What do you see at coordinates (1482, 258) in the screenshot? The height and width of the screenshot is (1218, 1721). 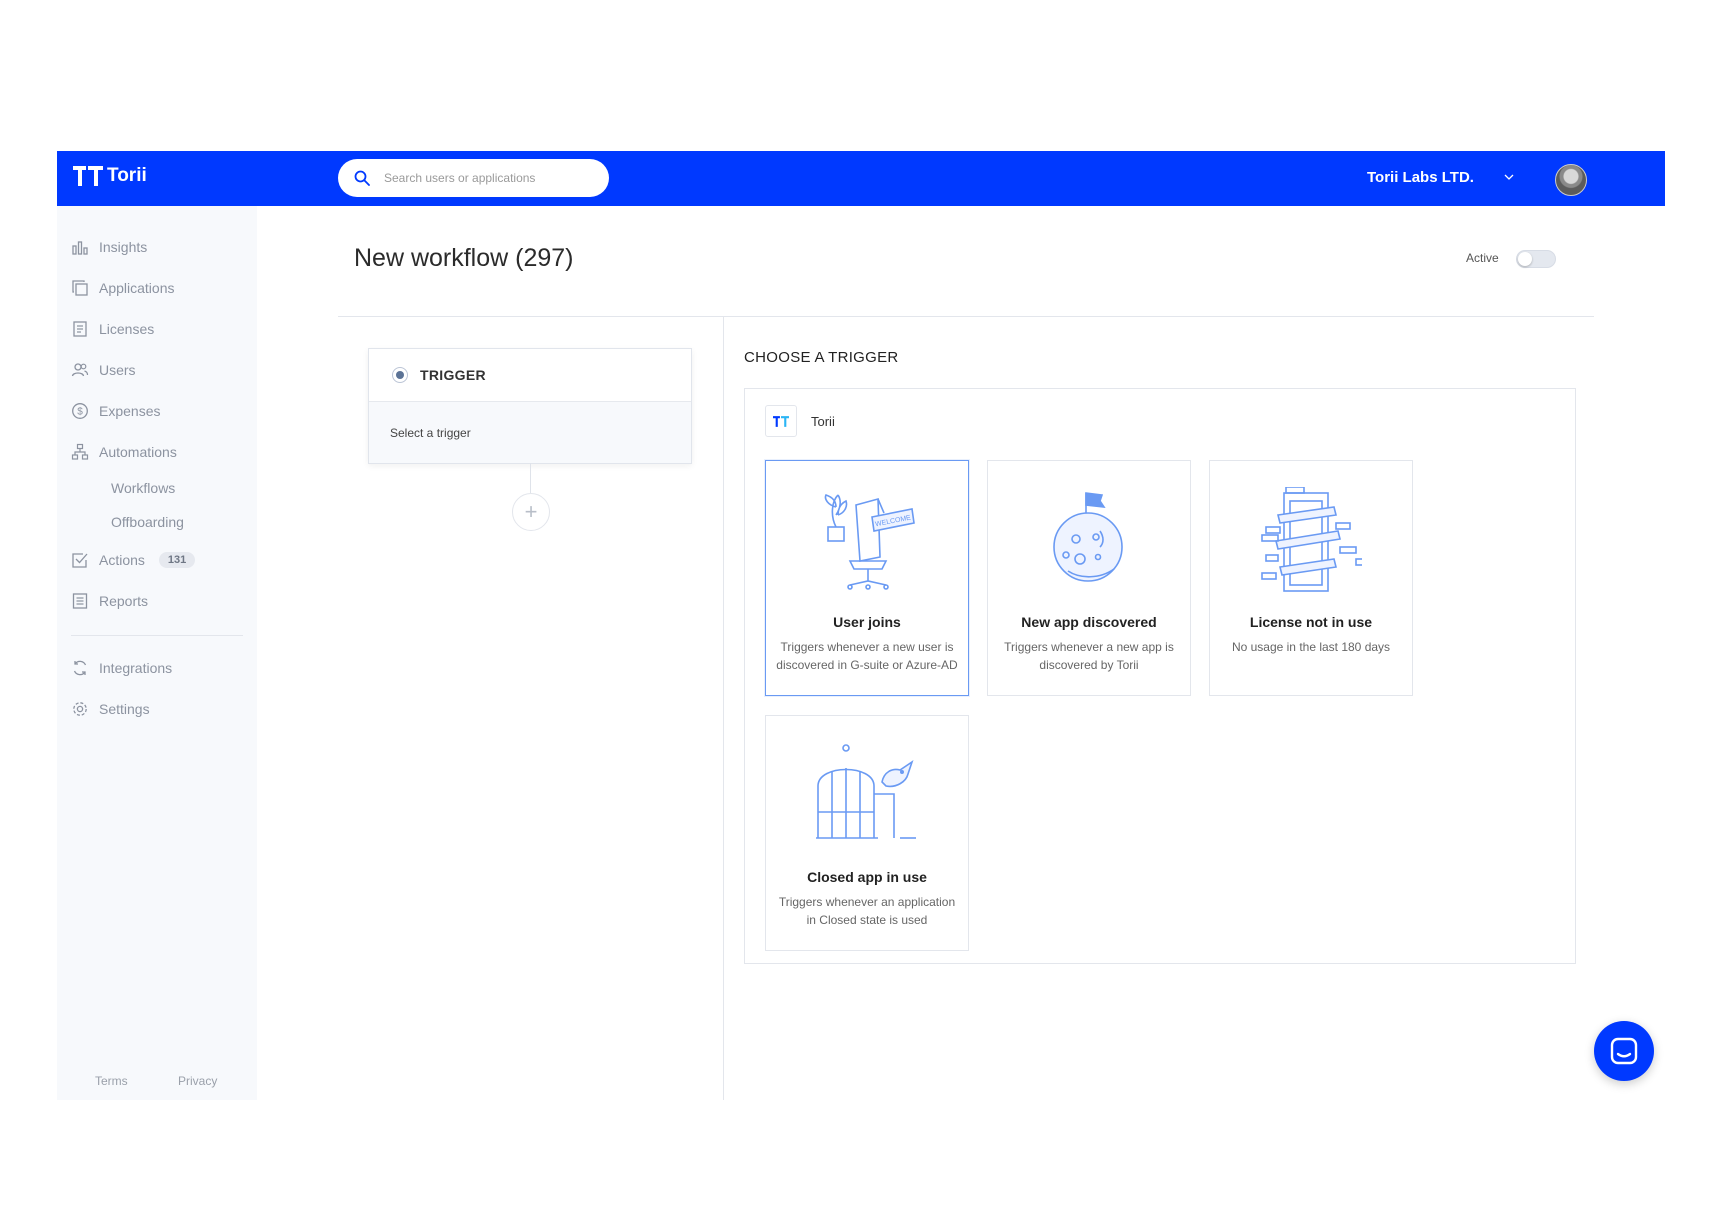 I see `active-label: Active` at bounding box center [1482, 258].